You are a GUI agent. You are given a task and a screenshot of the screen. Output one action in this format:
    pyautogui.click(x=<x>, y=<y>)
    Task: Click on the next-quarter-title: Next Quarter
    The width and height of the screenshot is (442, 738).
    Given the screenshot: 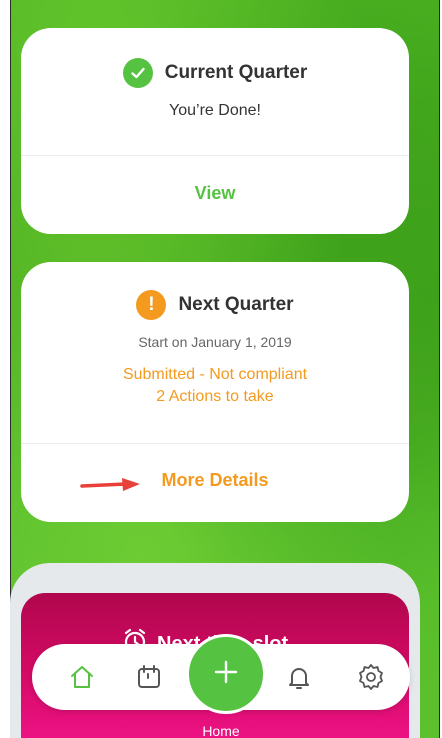 What is the action you would take?
    pyautogui.click(x=236, y=304)
    